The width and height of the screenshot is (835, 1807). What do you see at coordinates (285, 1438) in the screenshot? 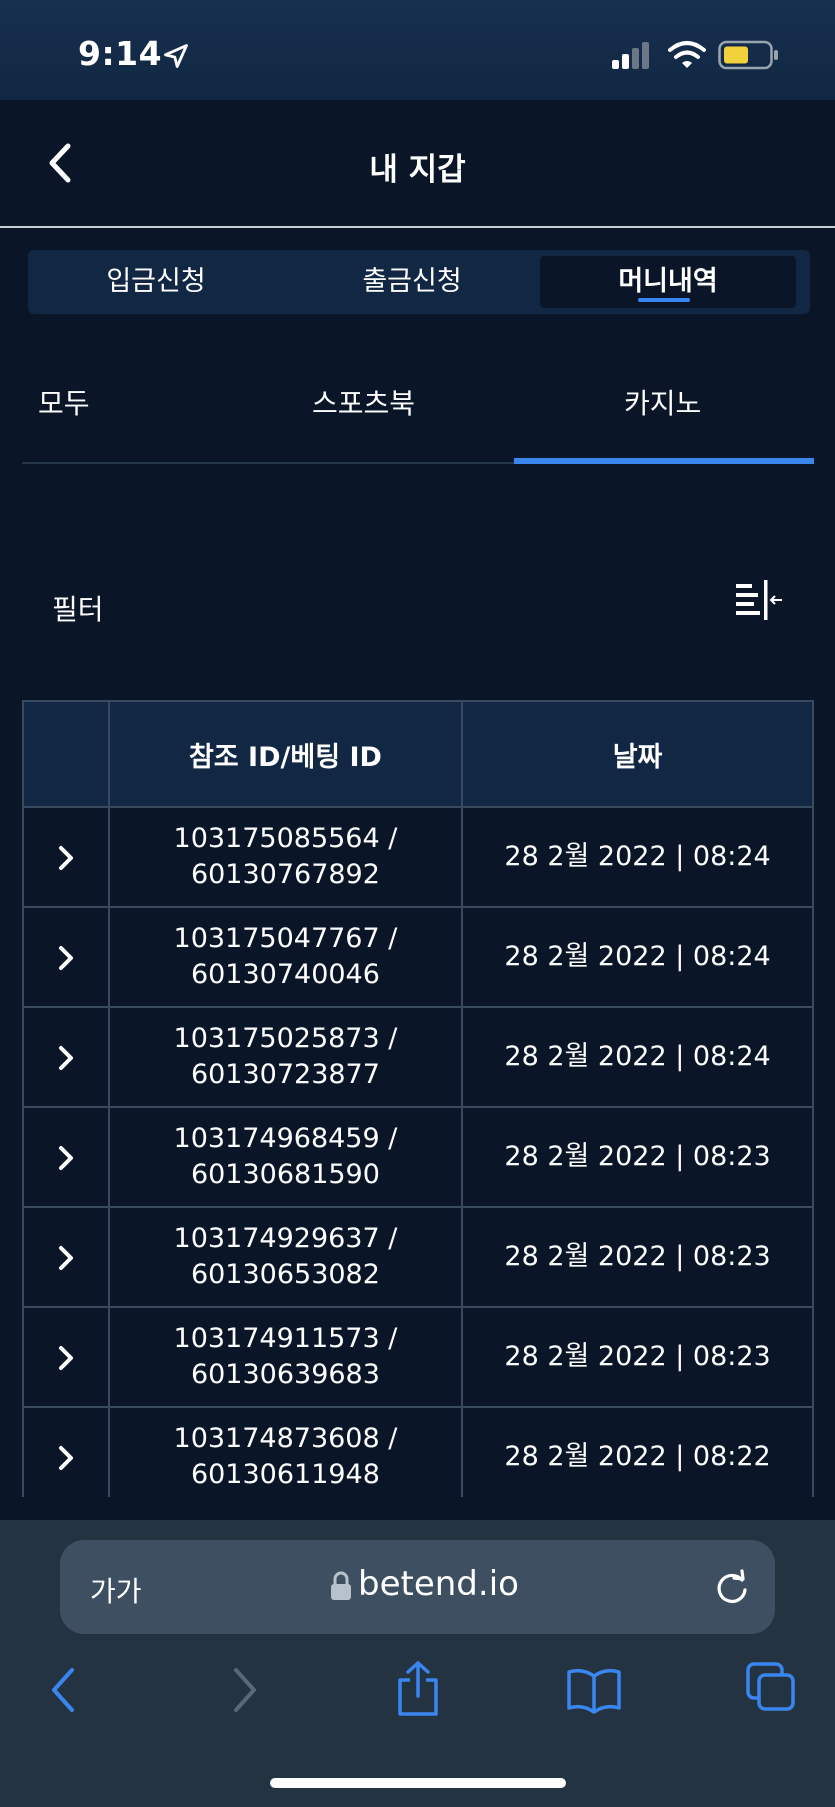
I see `ref-id: 103174873608 /` at bounding box center [285, 1438].